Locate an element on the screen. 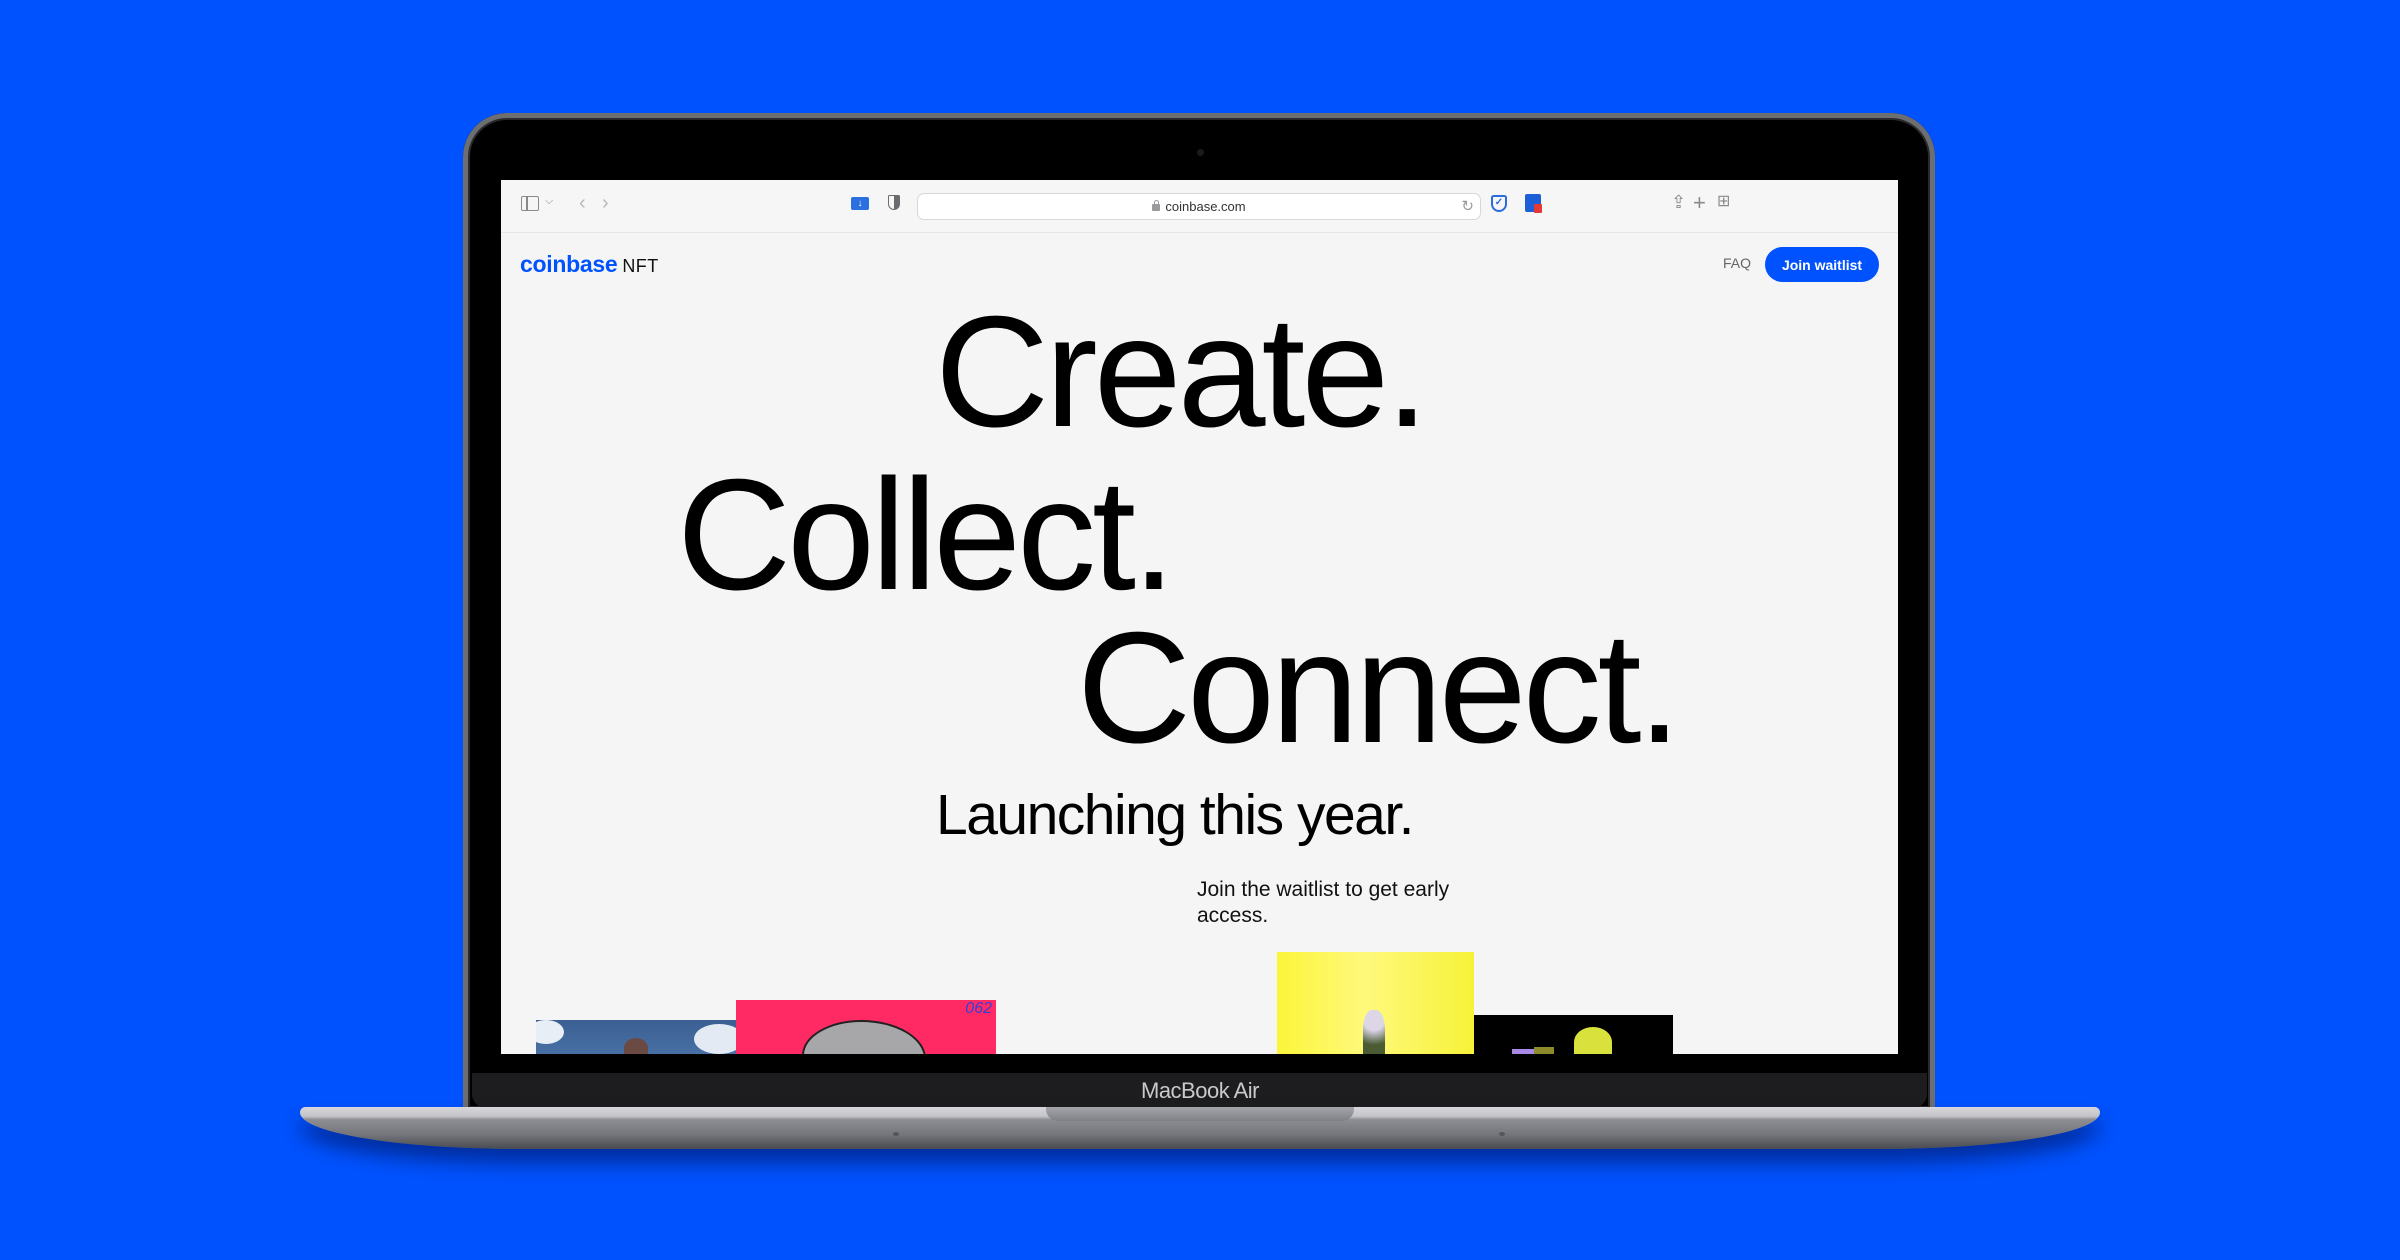  shield-icon is located at coordinates (894, 202).